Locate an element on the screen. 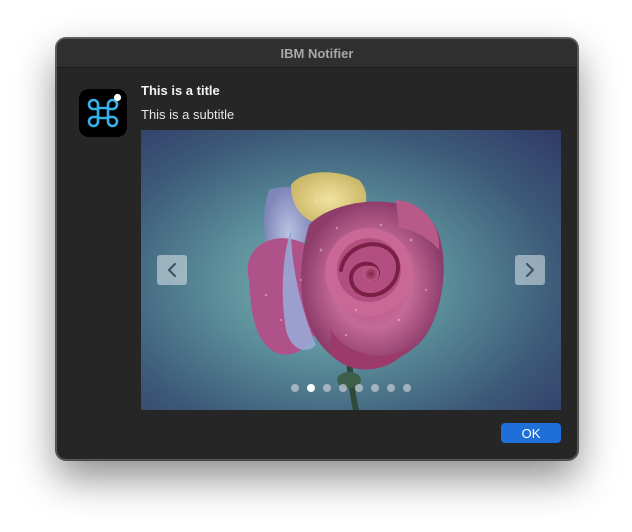 The height and width of the screenshot is (532, 632). notification-title: This is a title is located at coordinates (180, 90).